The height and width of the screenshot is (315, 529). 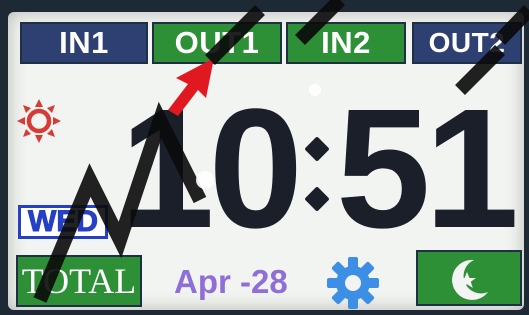 I want to click on sun-icon, so click(x=39, y=121).